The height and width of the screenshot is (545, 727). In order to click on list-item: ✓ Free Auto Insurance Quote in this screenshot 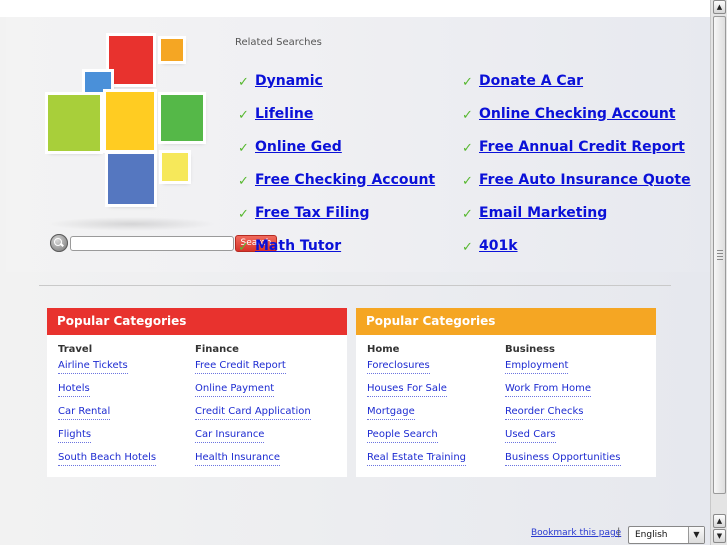, I will do `click(576, 179)`.